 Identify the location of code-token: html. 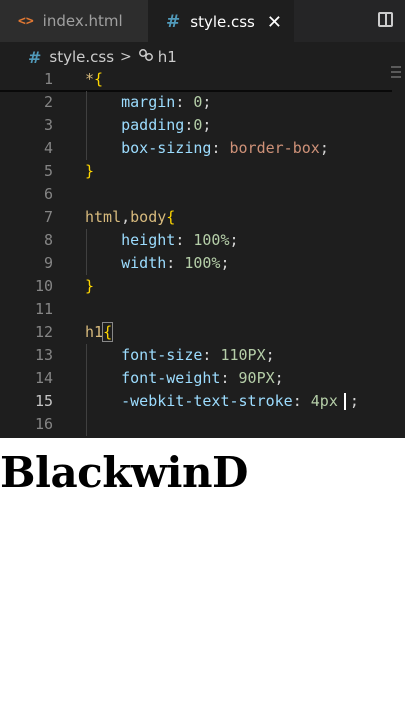
(103, 217).